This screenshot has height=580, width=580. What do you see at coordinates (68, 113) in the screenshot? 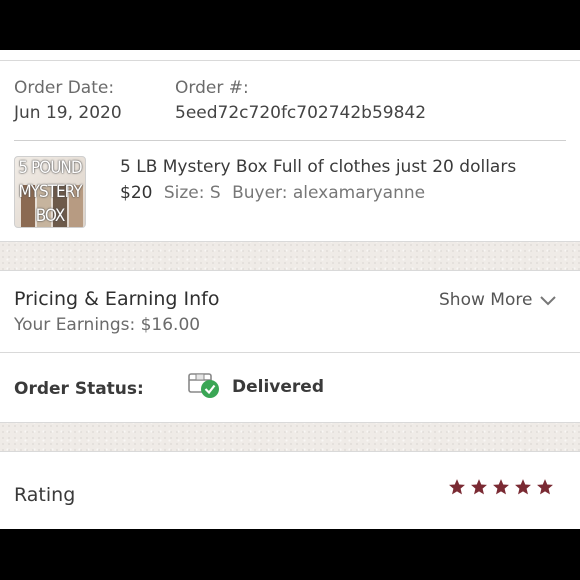
I see `order-date-value: Jun 19, 2020` at bounding box center [68, 113].